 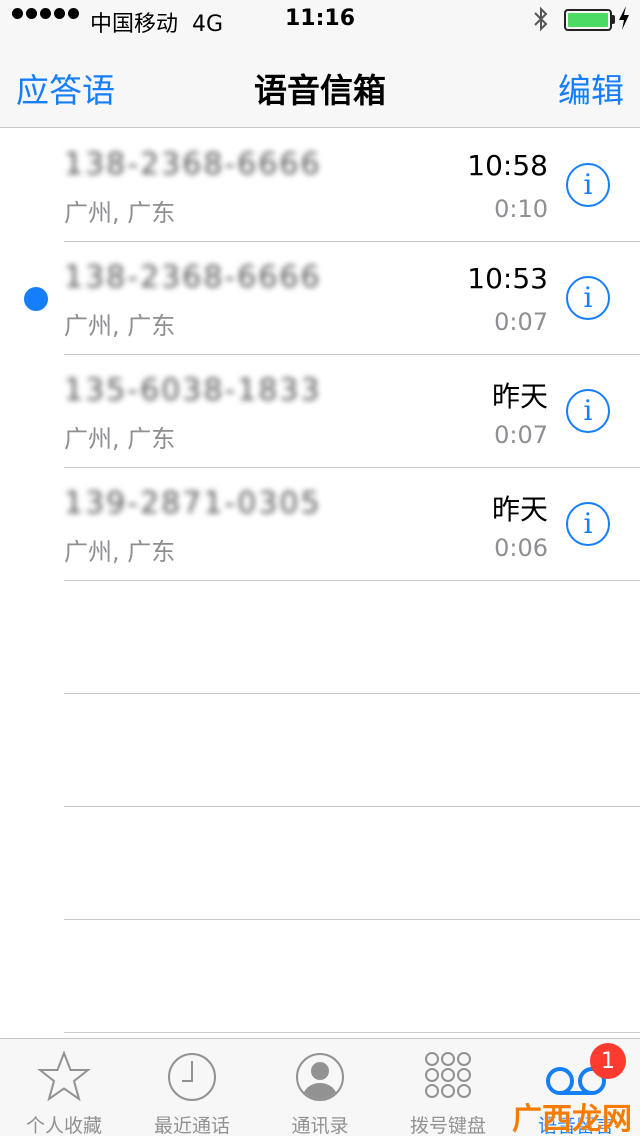 I want to click on bluetooth-icon, so click(x=541, y=22).